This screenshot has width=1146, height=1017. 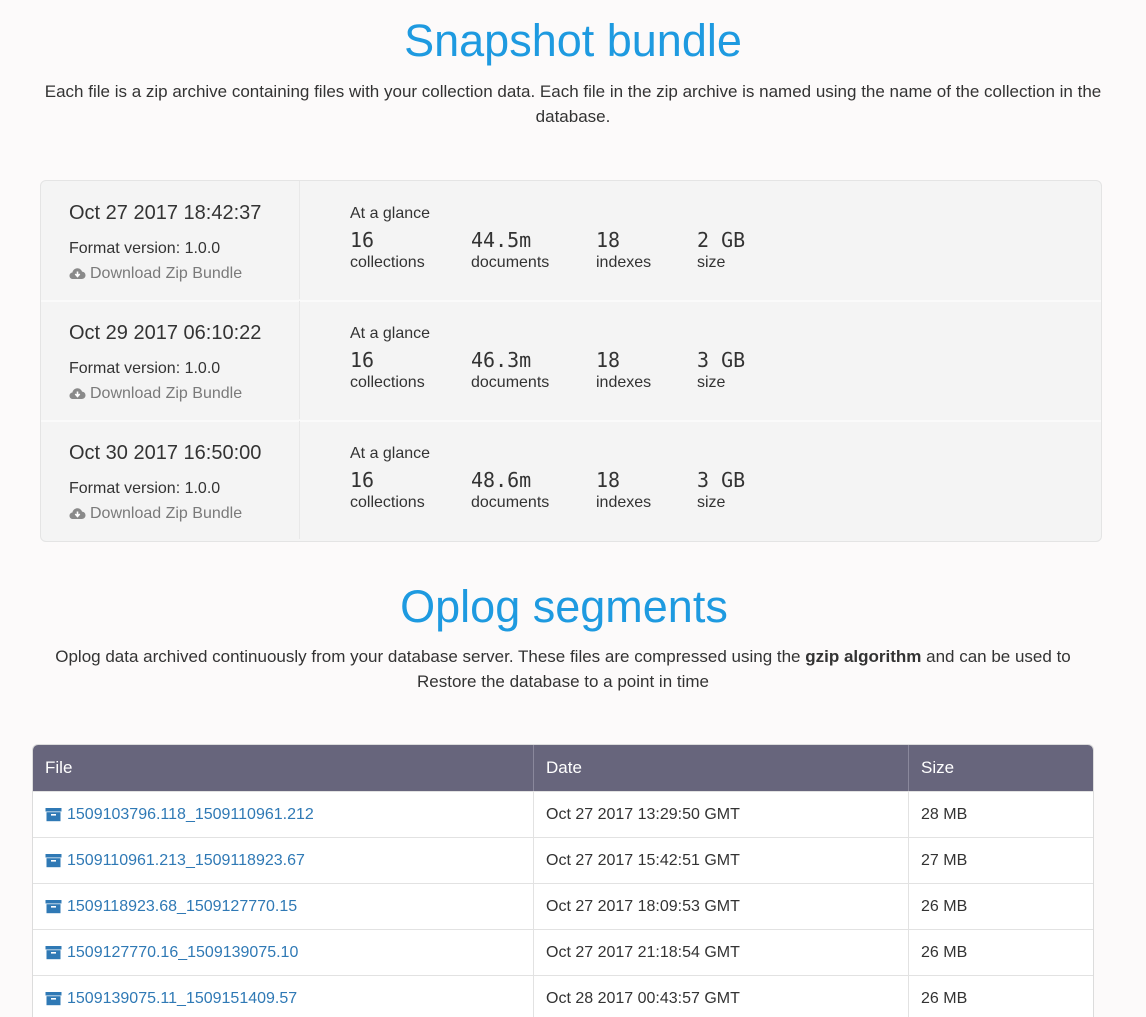 I want to click on snapshot-date: Oct 30 2017 16:50:00, so click(x=165, y=453).